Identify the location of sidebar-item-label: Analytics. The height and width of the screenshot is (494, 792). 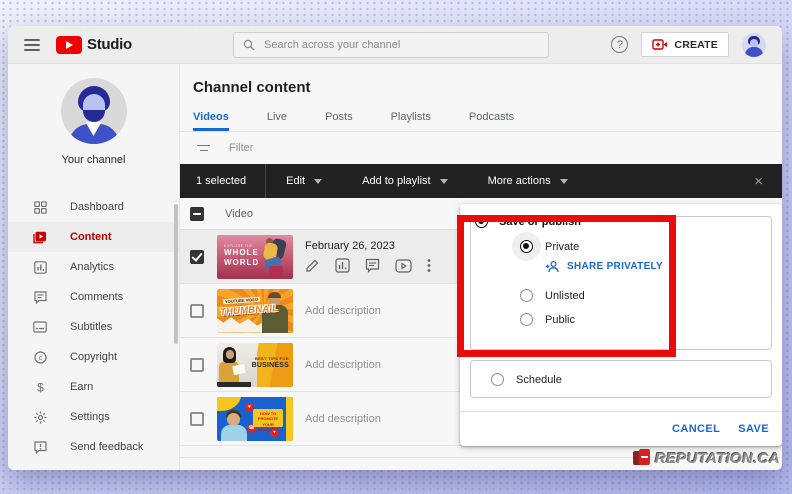
(92, 267).